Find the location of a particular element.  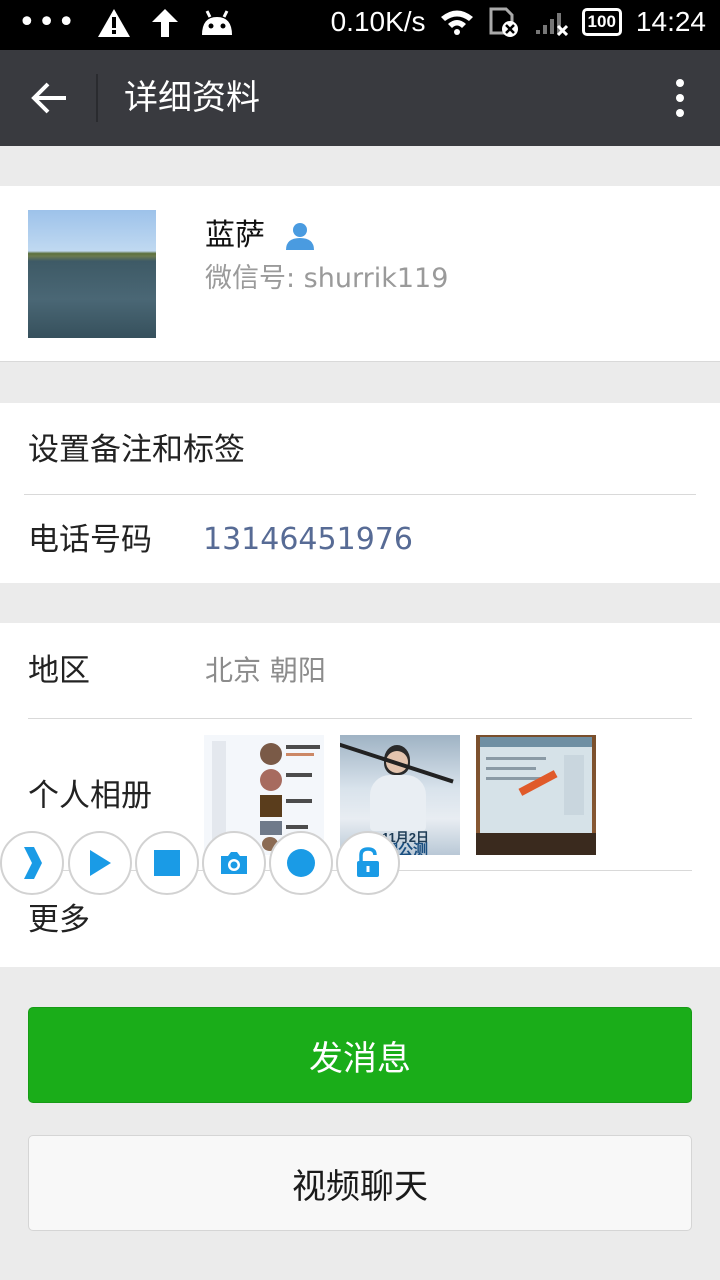

play-icon is located at coordinates (100, 863).